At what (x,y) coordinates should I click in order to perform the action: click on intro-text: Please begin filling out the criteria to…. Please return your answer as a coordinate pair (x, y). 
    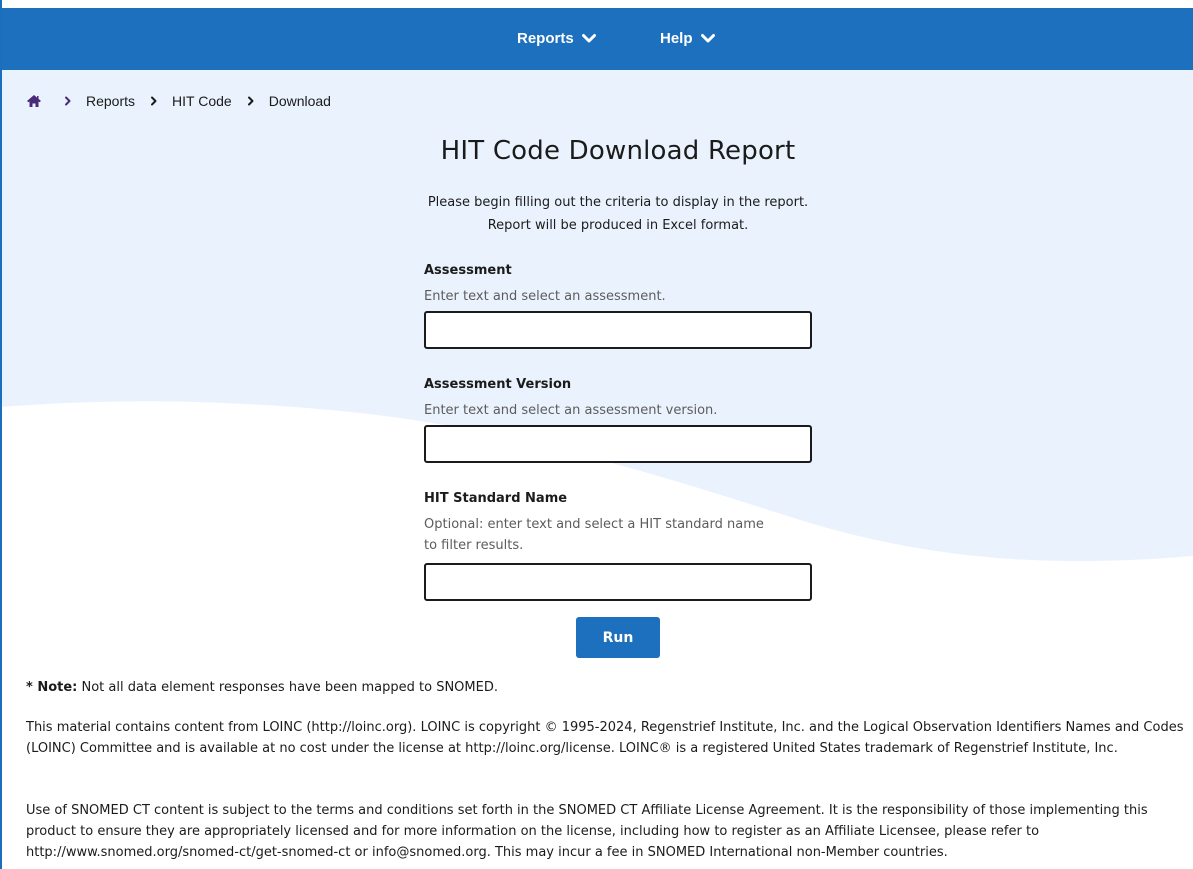
    Looking at the image, I should click on (596, 214).